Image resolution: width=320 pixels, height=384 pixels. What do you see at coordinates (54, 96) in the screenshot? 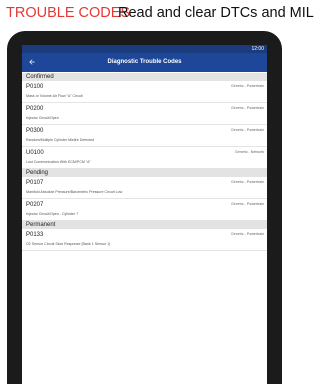
I see `dtc-description: Mass or Volume Air Flow "A" Circuit` at bounding box center [54, 96].